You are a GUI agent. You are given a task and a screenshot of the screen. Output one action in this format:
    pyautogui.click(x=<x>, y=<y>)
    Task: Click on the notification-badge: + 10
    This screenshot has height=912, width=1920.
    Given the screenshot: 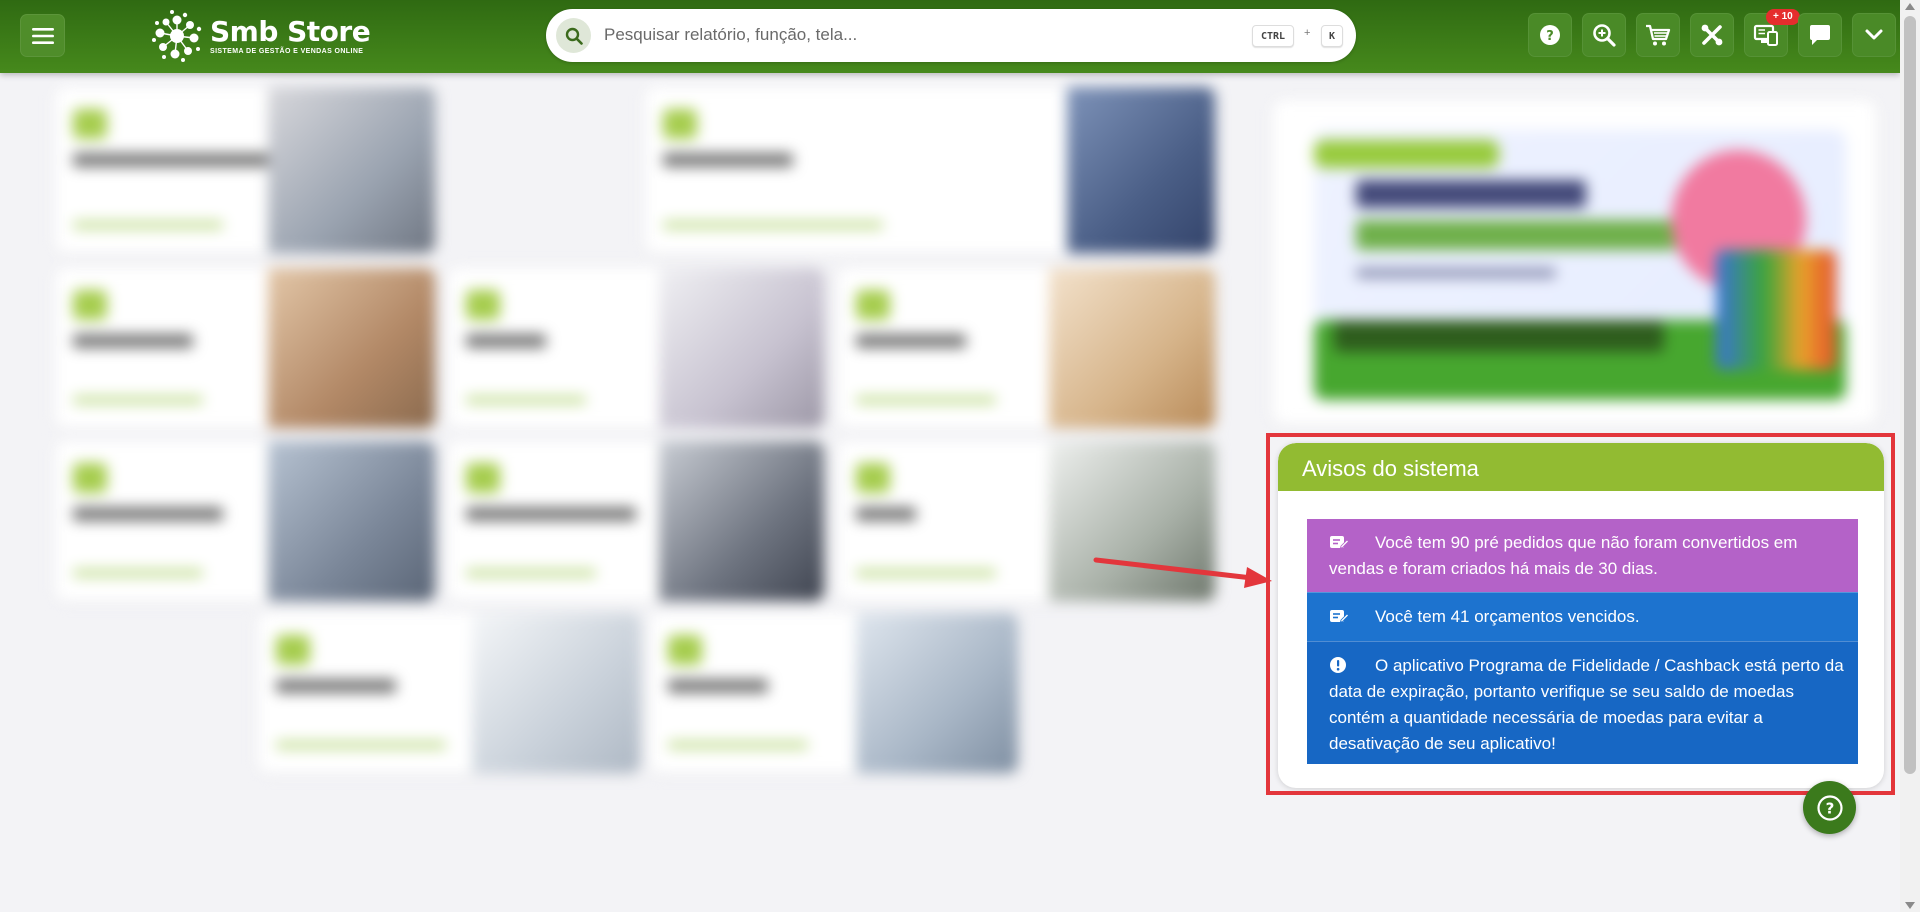 What is the action you would take?
    pyautogui.click(x=1783, y=17)
    